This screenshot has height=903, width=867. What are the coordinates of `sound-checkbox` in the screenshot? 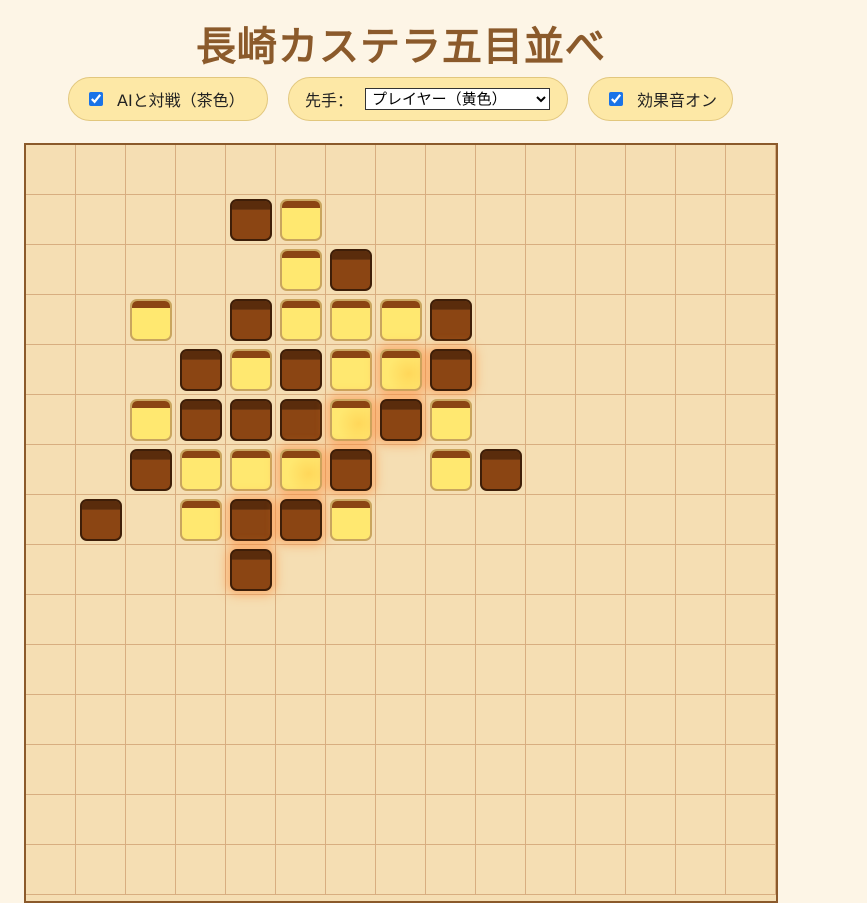 It's located at (616, 99).